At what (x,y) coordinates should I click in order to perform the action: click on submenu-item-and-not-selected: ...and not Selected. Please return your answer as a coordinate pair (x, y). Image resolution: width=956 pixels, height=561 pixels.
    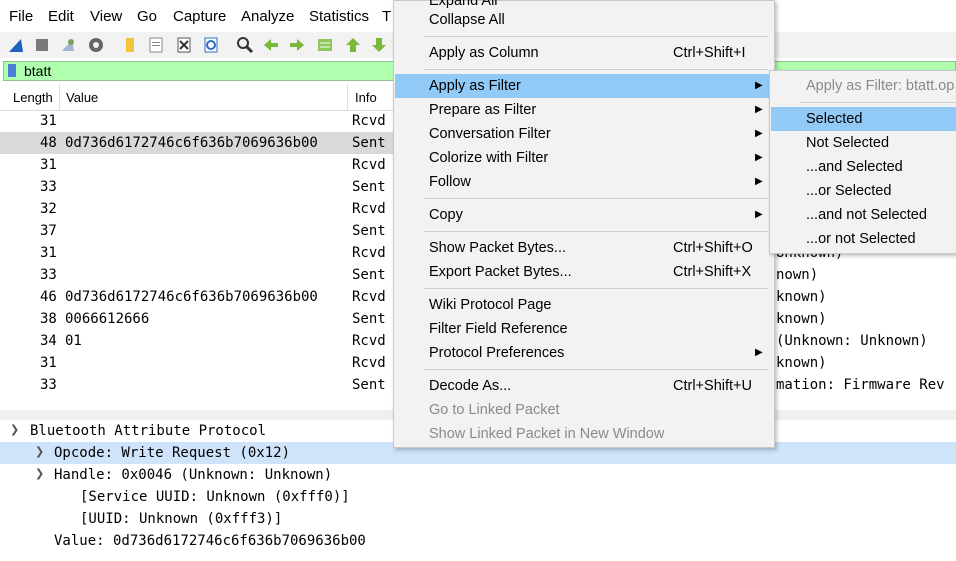
    Looking at the image, I should click on (863, 215).